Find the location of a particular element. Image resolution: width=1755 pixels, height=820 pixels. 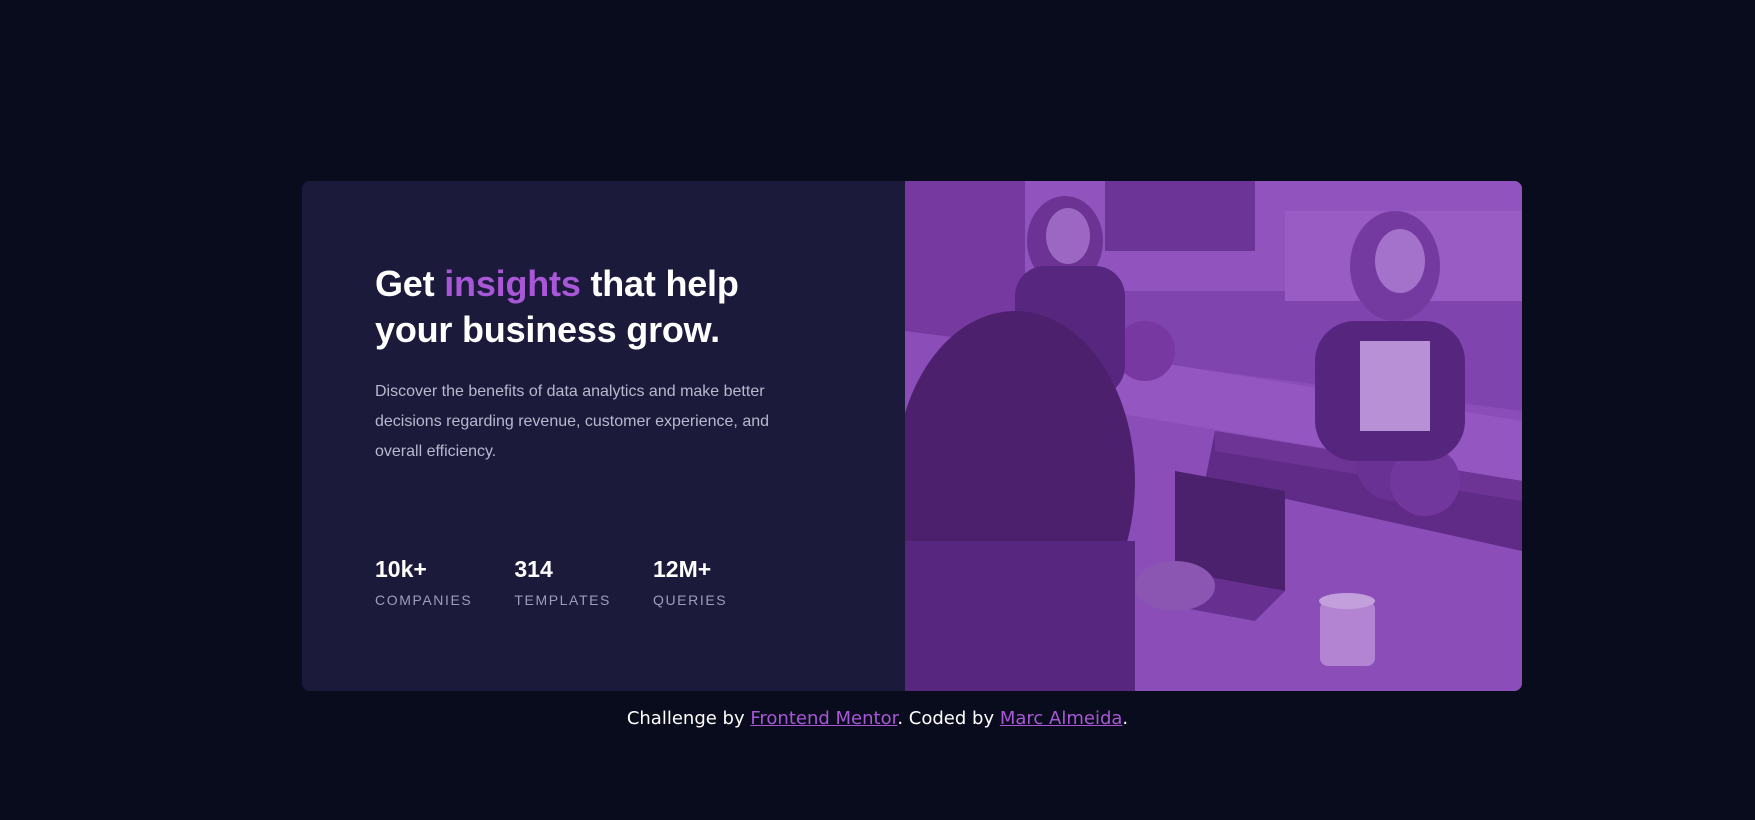

headline-before: Get is located at coordinates (405, 283).